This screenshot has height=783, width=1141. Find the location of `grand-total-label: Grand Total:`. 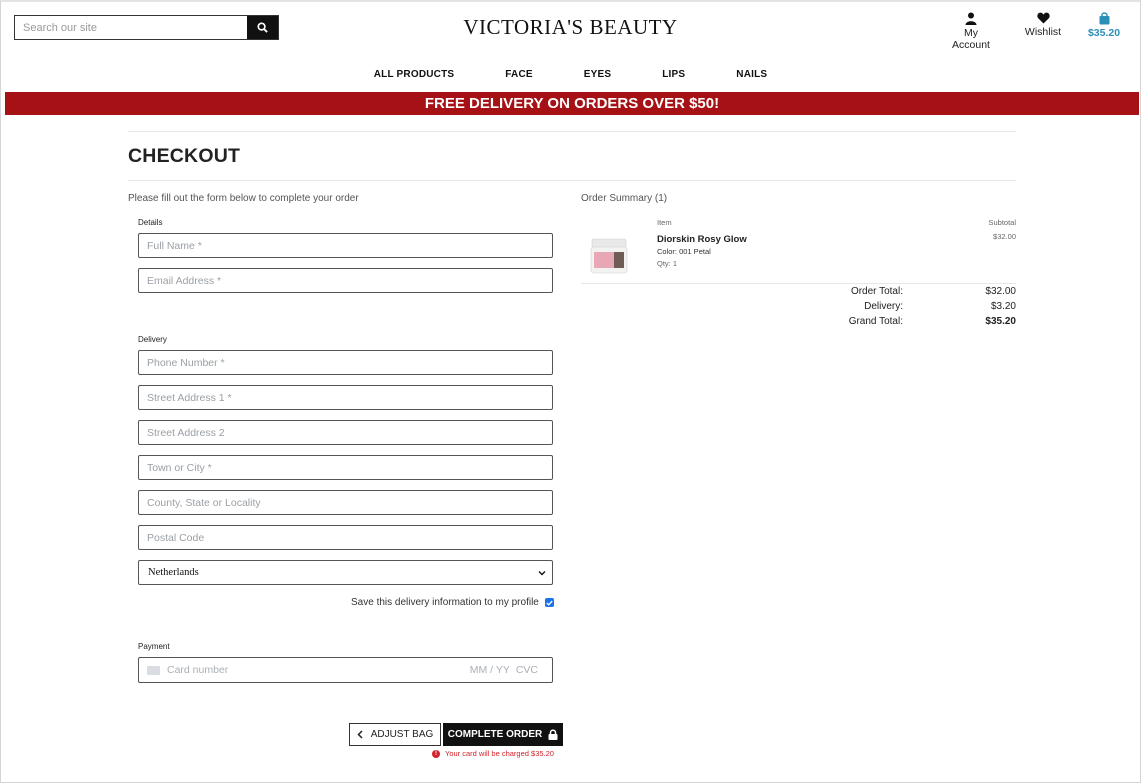

grand-total-label: Grand Total: is located at coordinates (875, 321).